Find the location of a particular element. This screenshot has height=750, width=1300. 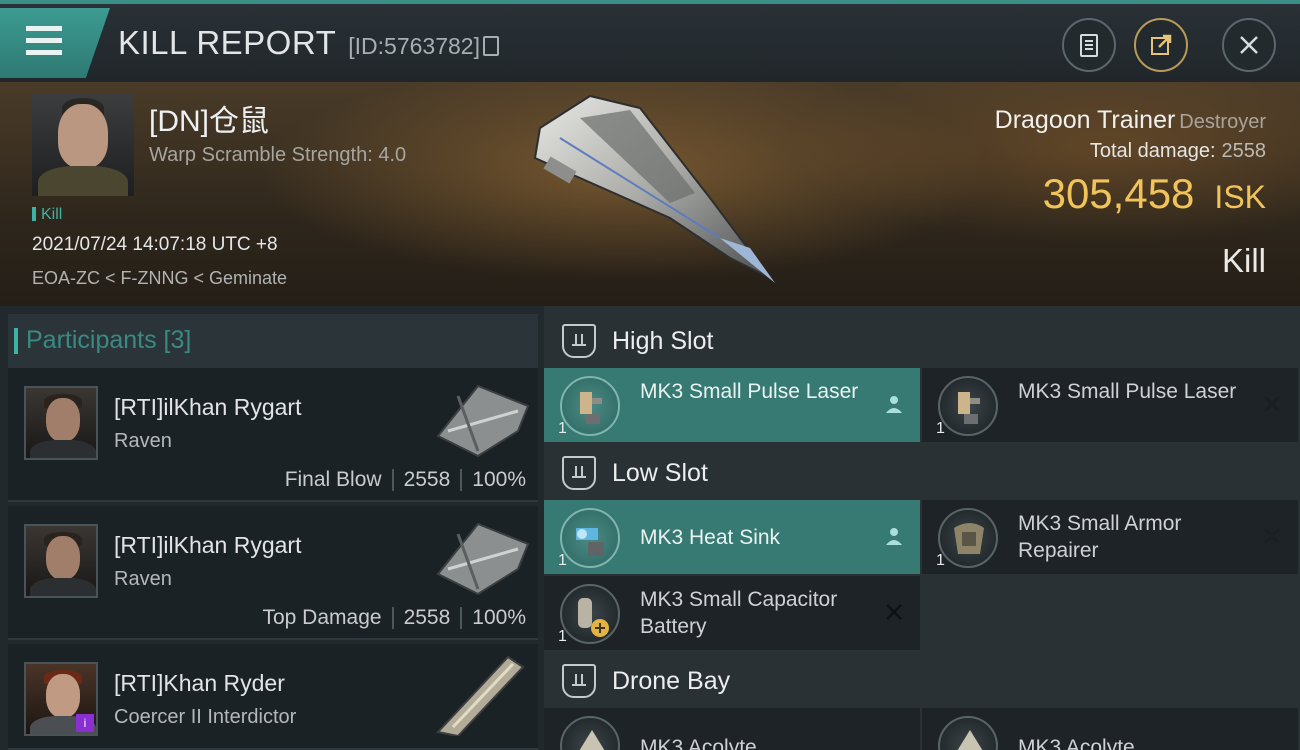

warp-scramble-strength: Warp Scramble Strength: 4.0 is located at coordinates (278, 155).